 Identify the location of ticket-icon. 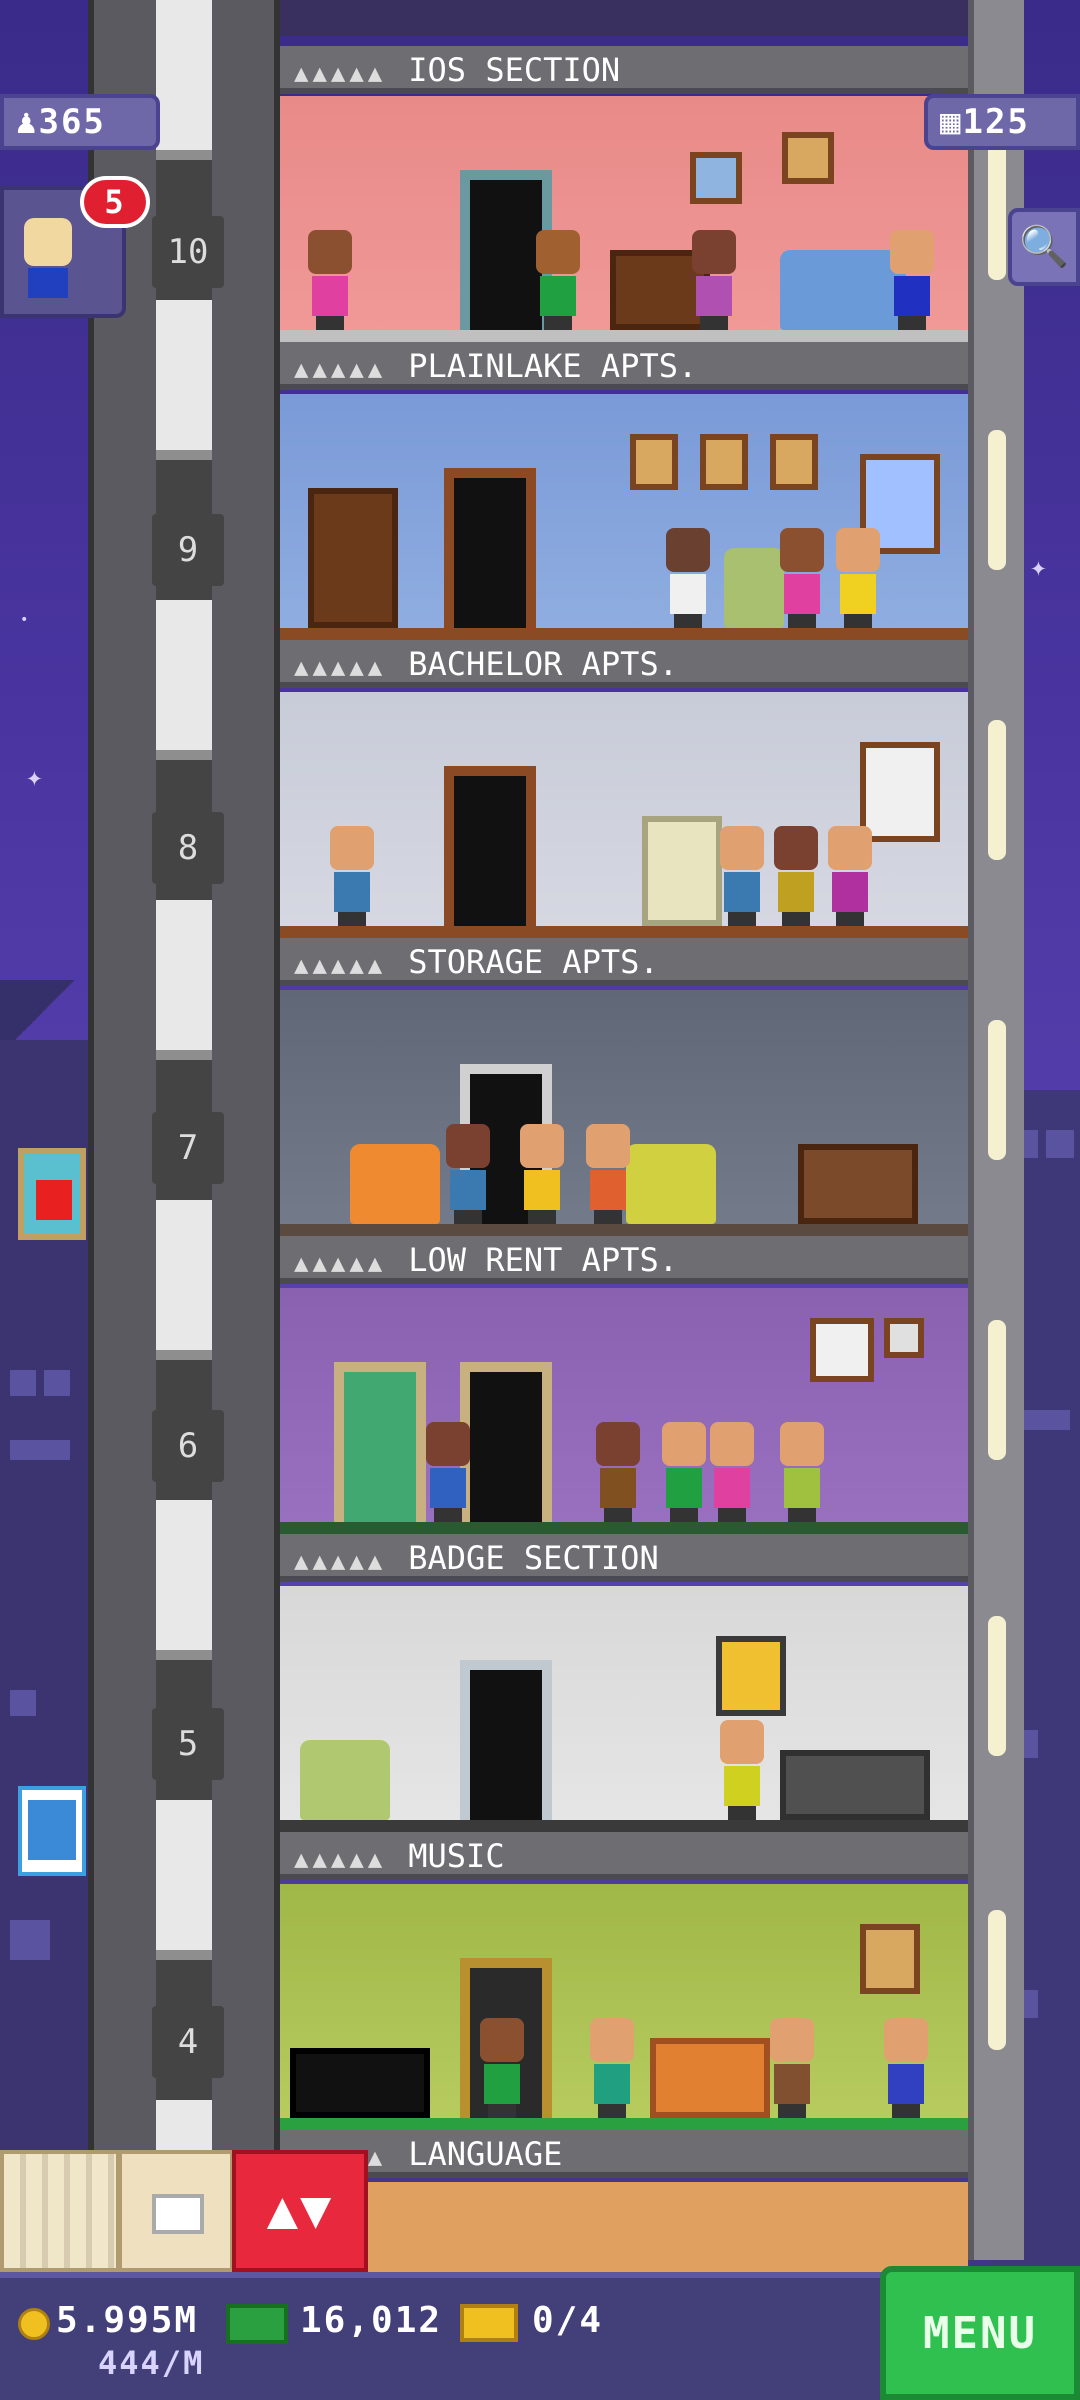
(489, 2323).